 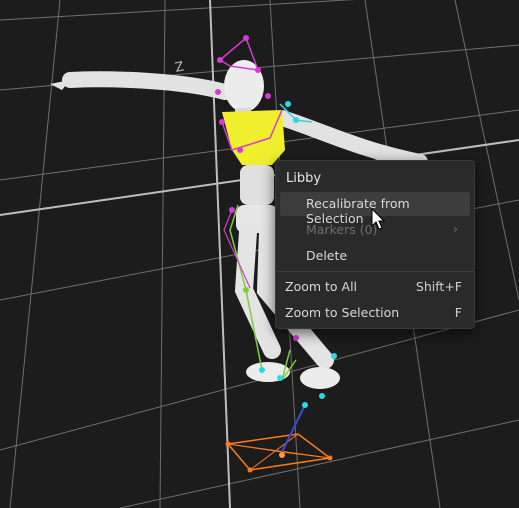 What do you see at coordinates (321, 286) in the screenshot?
I see `menu-item-label: Zoom to All` at bounding box center [321, 286].